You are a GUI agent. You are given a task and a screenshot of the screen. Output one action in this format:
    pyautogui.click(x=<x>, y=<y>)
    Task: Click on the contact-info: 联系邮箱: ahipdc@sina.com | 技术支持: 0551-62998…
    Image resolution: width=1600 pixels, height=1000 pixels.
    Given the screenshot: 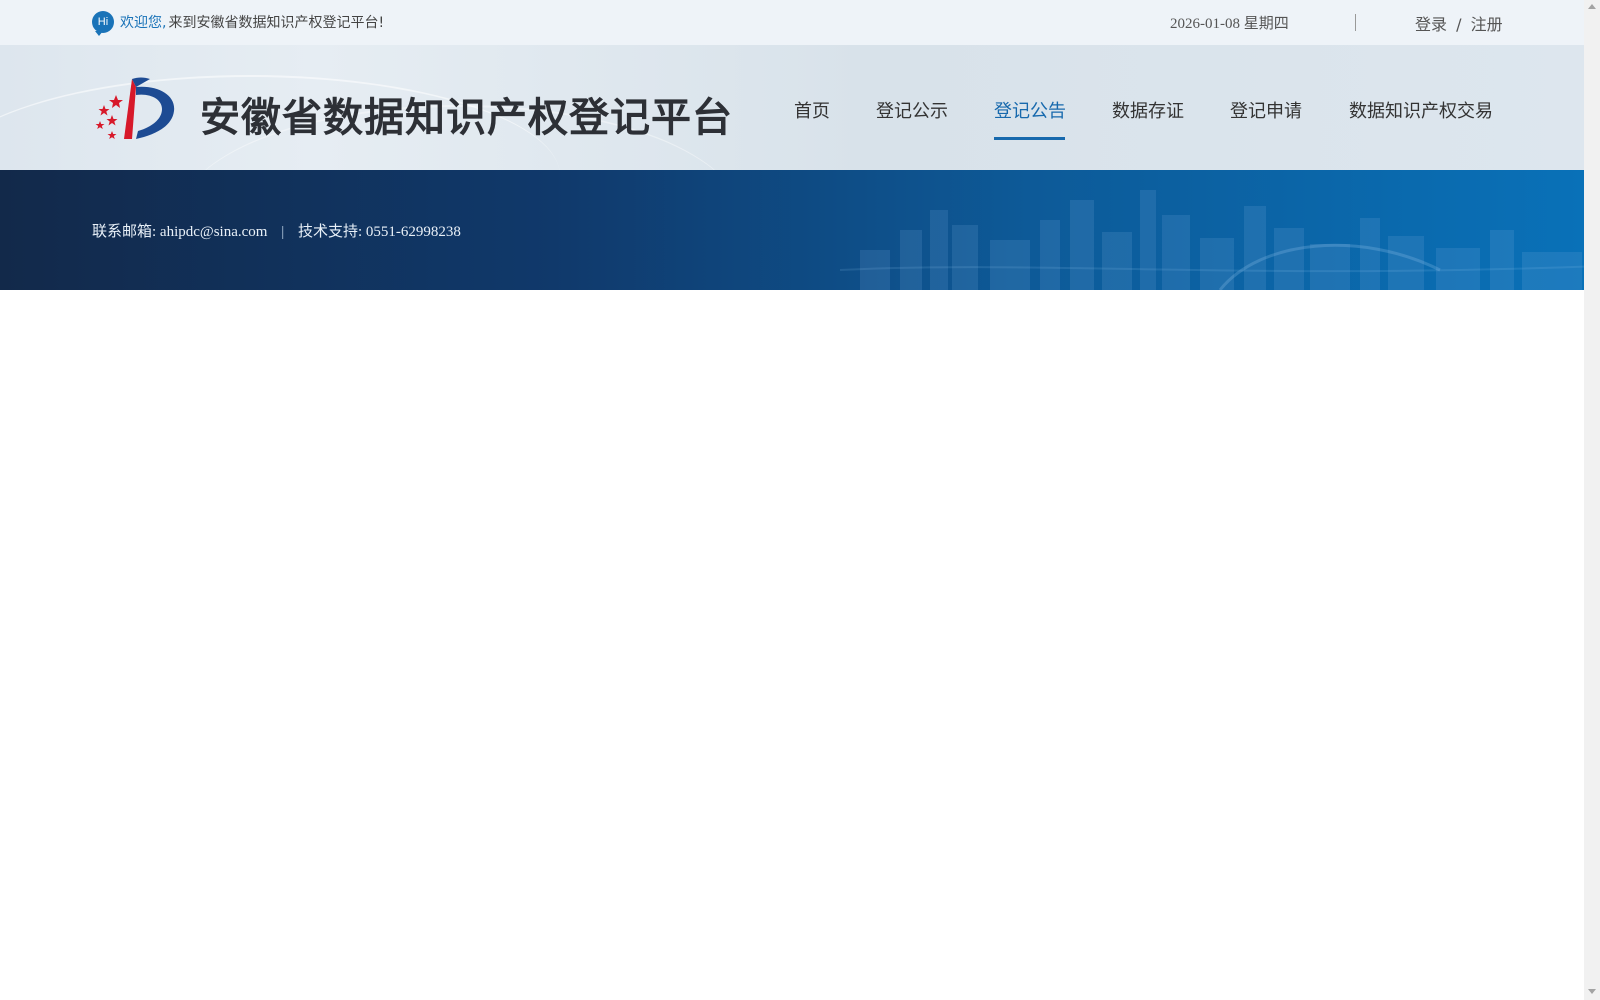 What is the action you would take?
    pyautogui.click(x=276, y=230)
    